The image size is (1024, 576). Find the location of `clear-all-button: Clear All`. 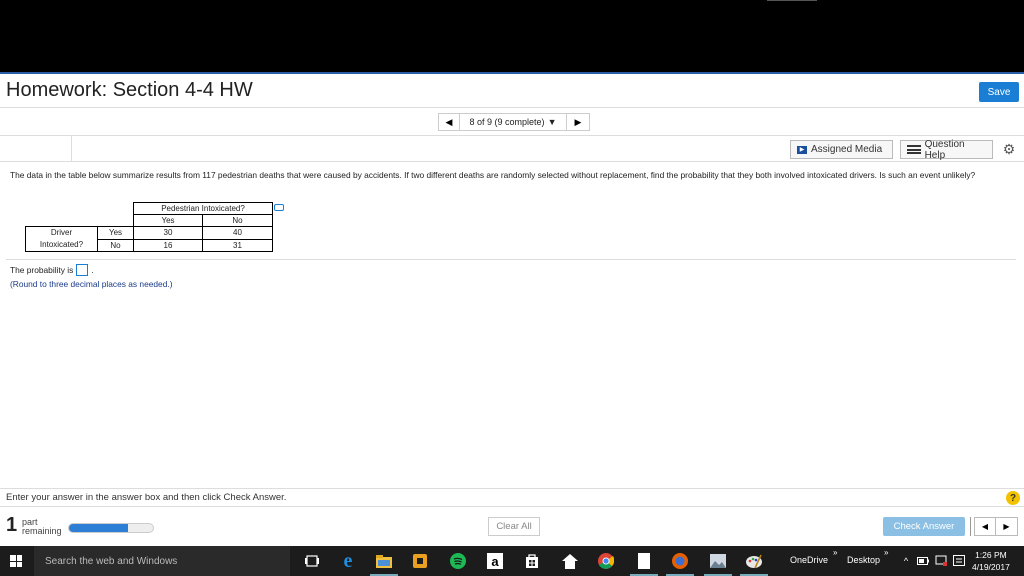

clear-all-button: Clear All is located at coordinates (514, 526).